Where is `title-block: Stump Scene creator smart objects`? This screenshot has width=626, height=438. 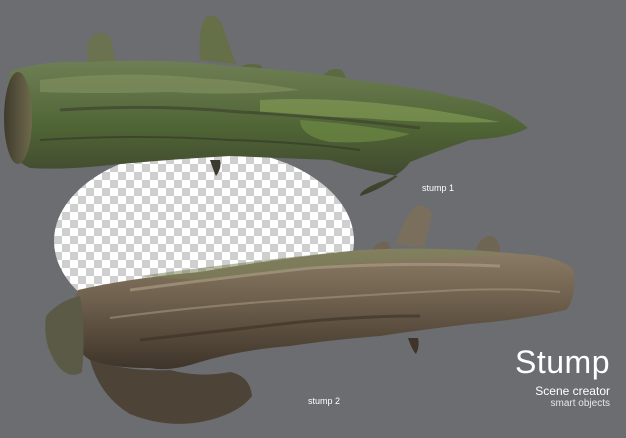 title-block: Stump Scene creator smart objects is located at coordinates (540, 377).